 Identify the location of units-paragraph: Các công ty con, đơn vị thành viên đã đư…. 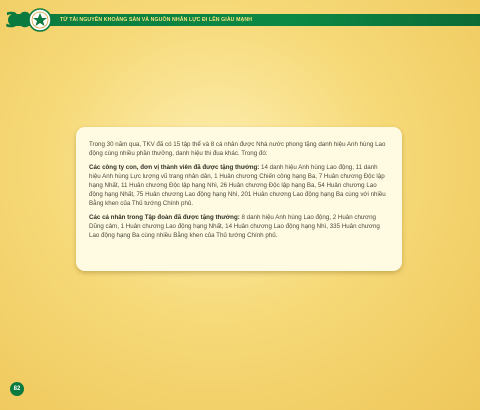
(239, 185).